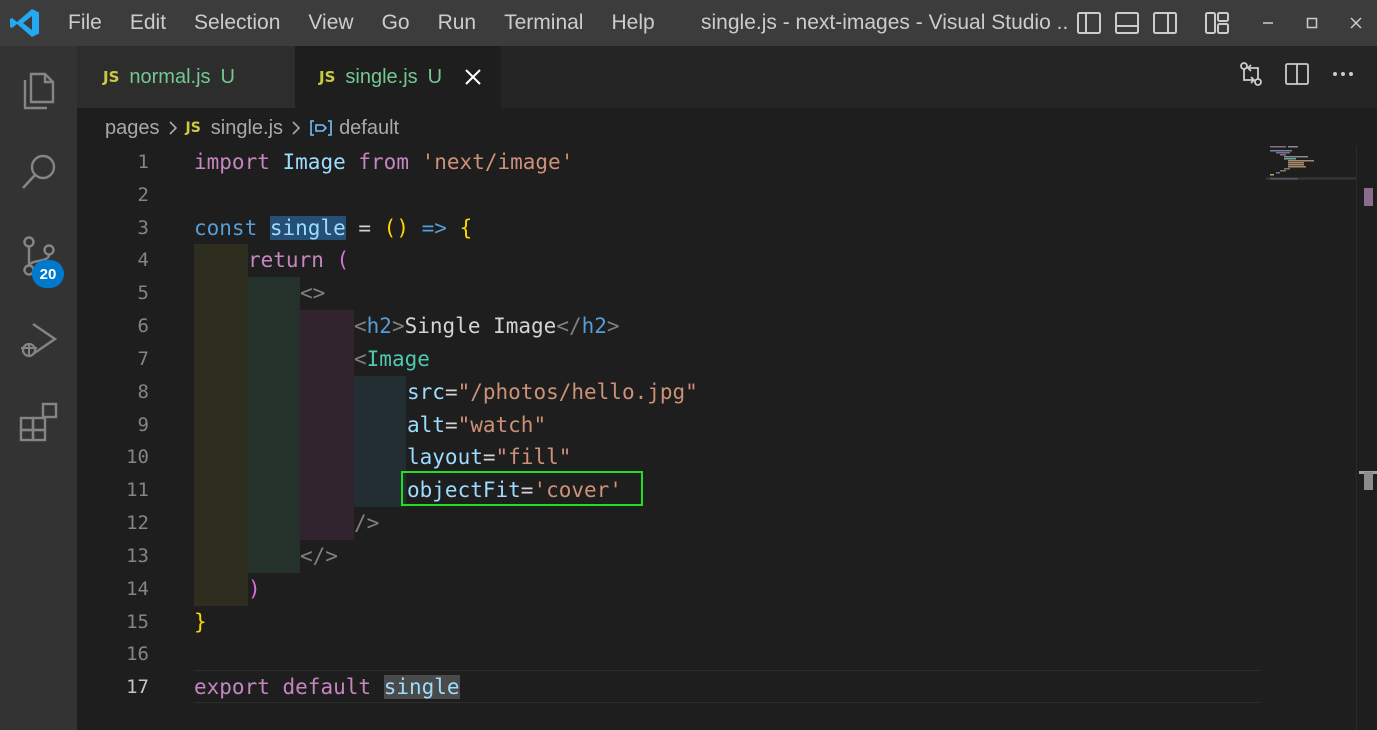 Image resolution: width=1377 pixels, height=730 pixels. I want to click on maximize-button, so click(1312, 23).